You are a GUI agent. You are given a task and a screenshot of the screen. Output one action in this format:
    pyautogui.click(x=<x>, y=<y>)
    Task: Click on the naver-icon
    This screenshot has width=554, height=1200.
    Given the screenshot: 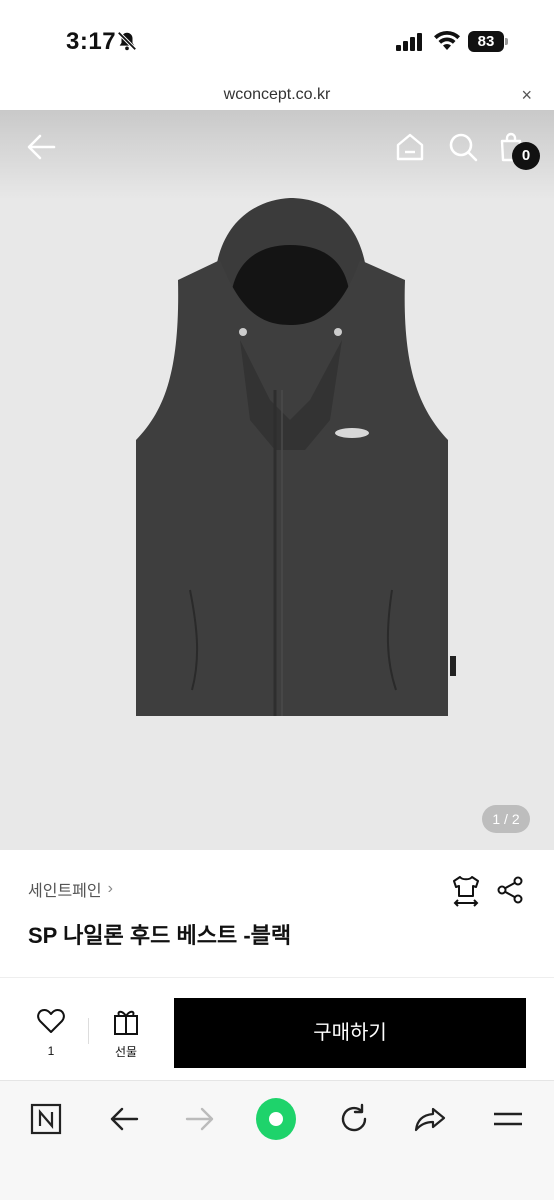 What is the action you would take?
    pyautogui.click(x=46, y=1119)
    